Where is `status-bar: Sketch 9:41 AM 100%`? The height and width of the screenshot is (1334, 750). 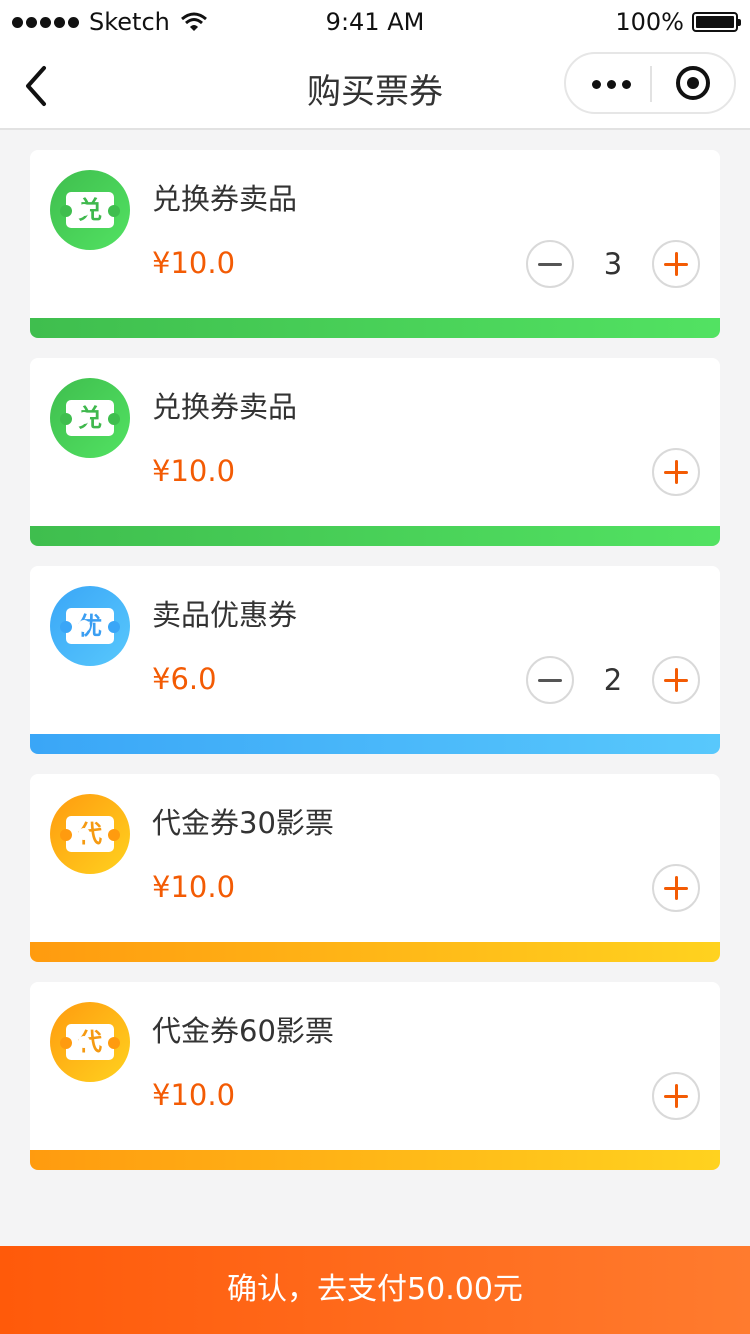
status-bar: Sketch 9:41 AM 100% is located at coordinates (375, 22).